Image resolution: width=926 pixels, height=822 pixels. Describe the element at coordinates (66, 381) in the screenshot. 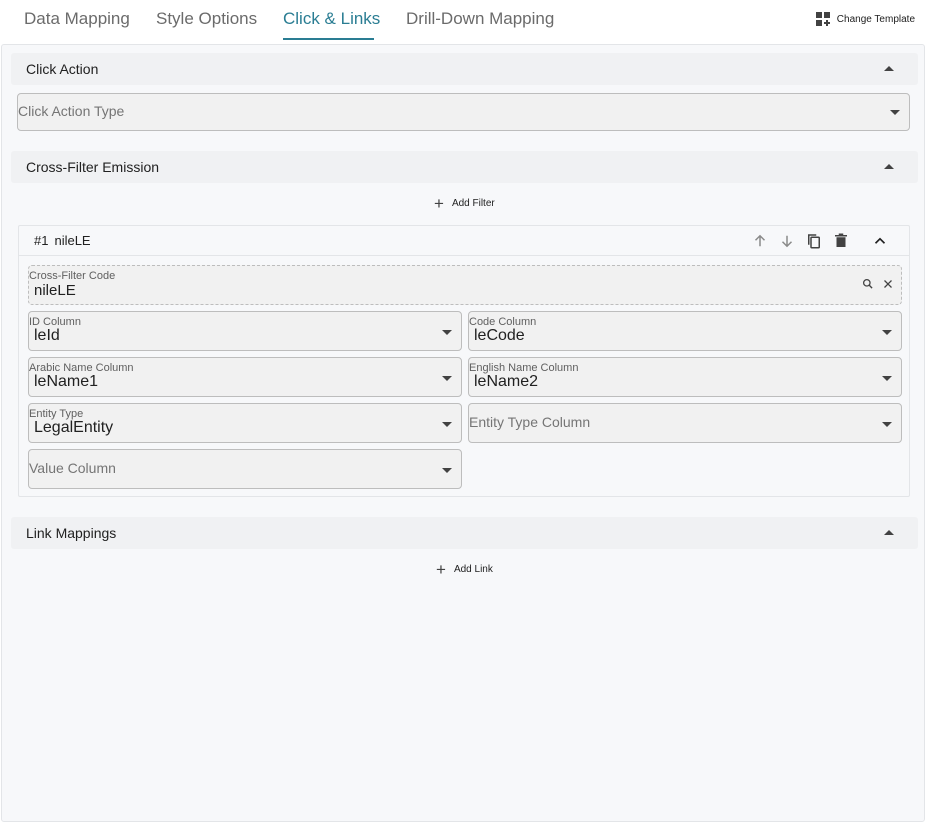

I see `arabic-name-column-value: leName1` at that location.